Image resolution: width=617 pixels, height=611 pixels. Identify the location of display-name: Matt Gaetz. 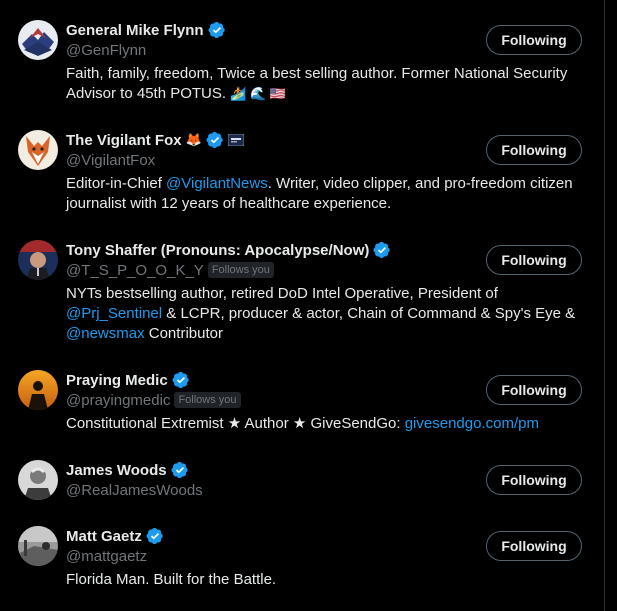
(115, 536).